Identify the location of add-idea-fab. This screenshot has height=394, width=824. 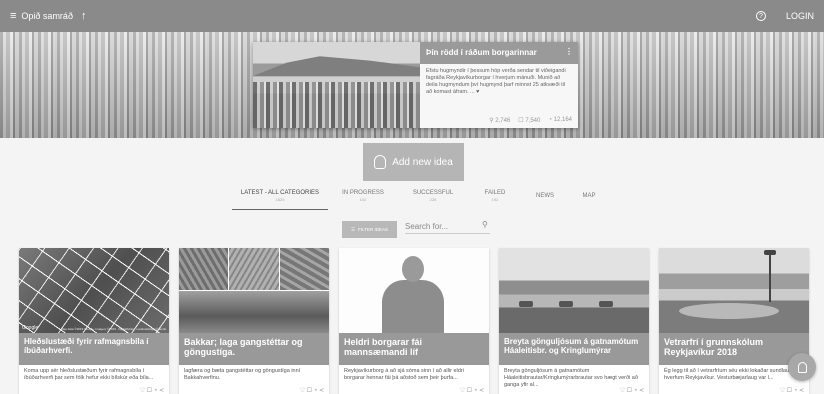
(802, 367).